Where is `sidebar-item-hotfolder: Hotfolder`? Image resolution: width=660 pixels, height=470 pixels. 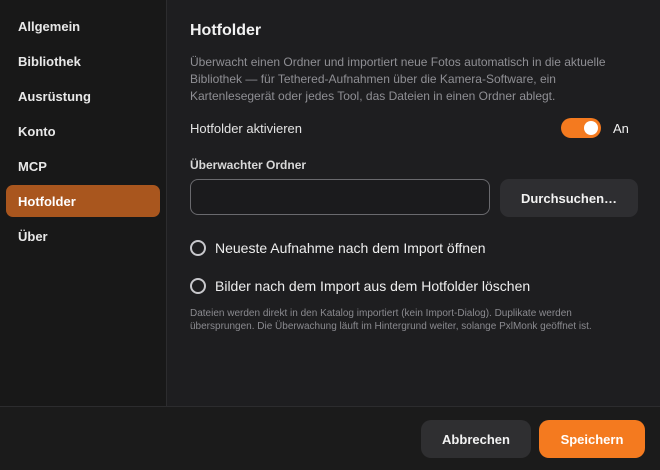 sidebar-item-hotfolder: Hotfolder is located at coordinates (83, 201).